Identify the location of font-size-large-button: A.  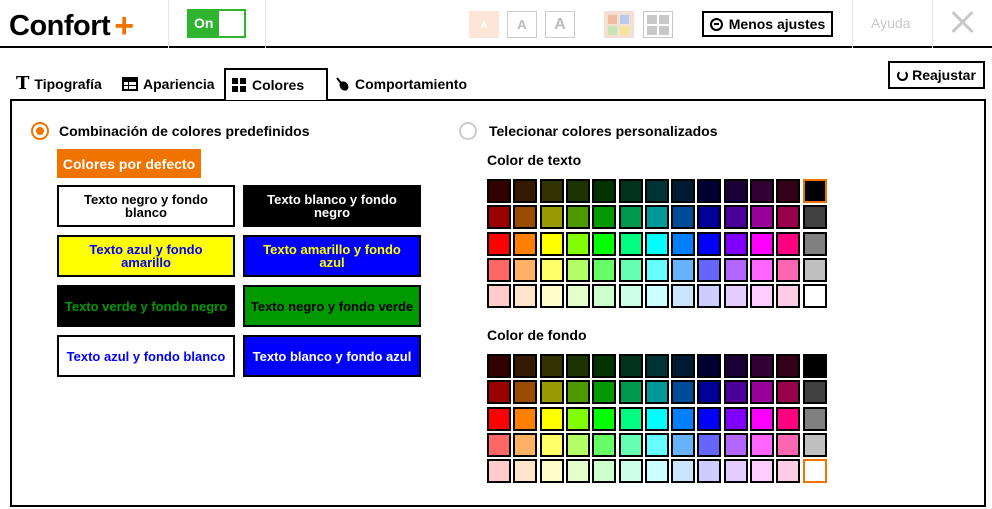
(560, 24).